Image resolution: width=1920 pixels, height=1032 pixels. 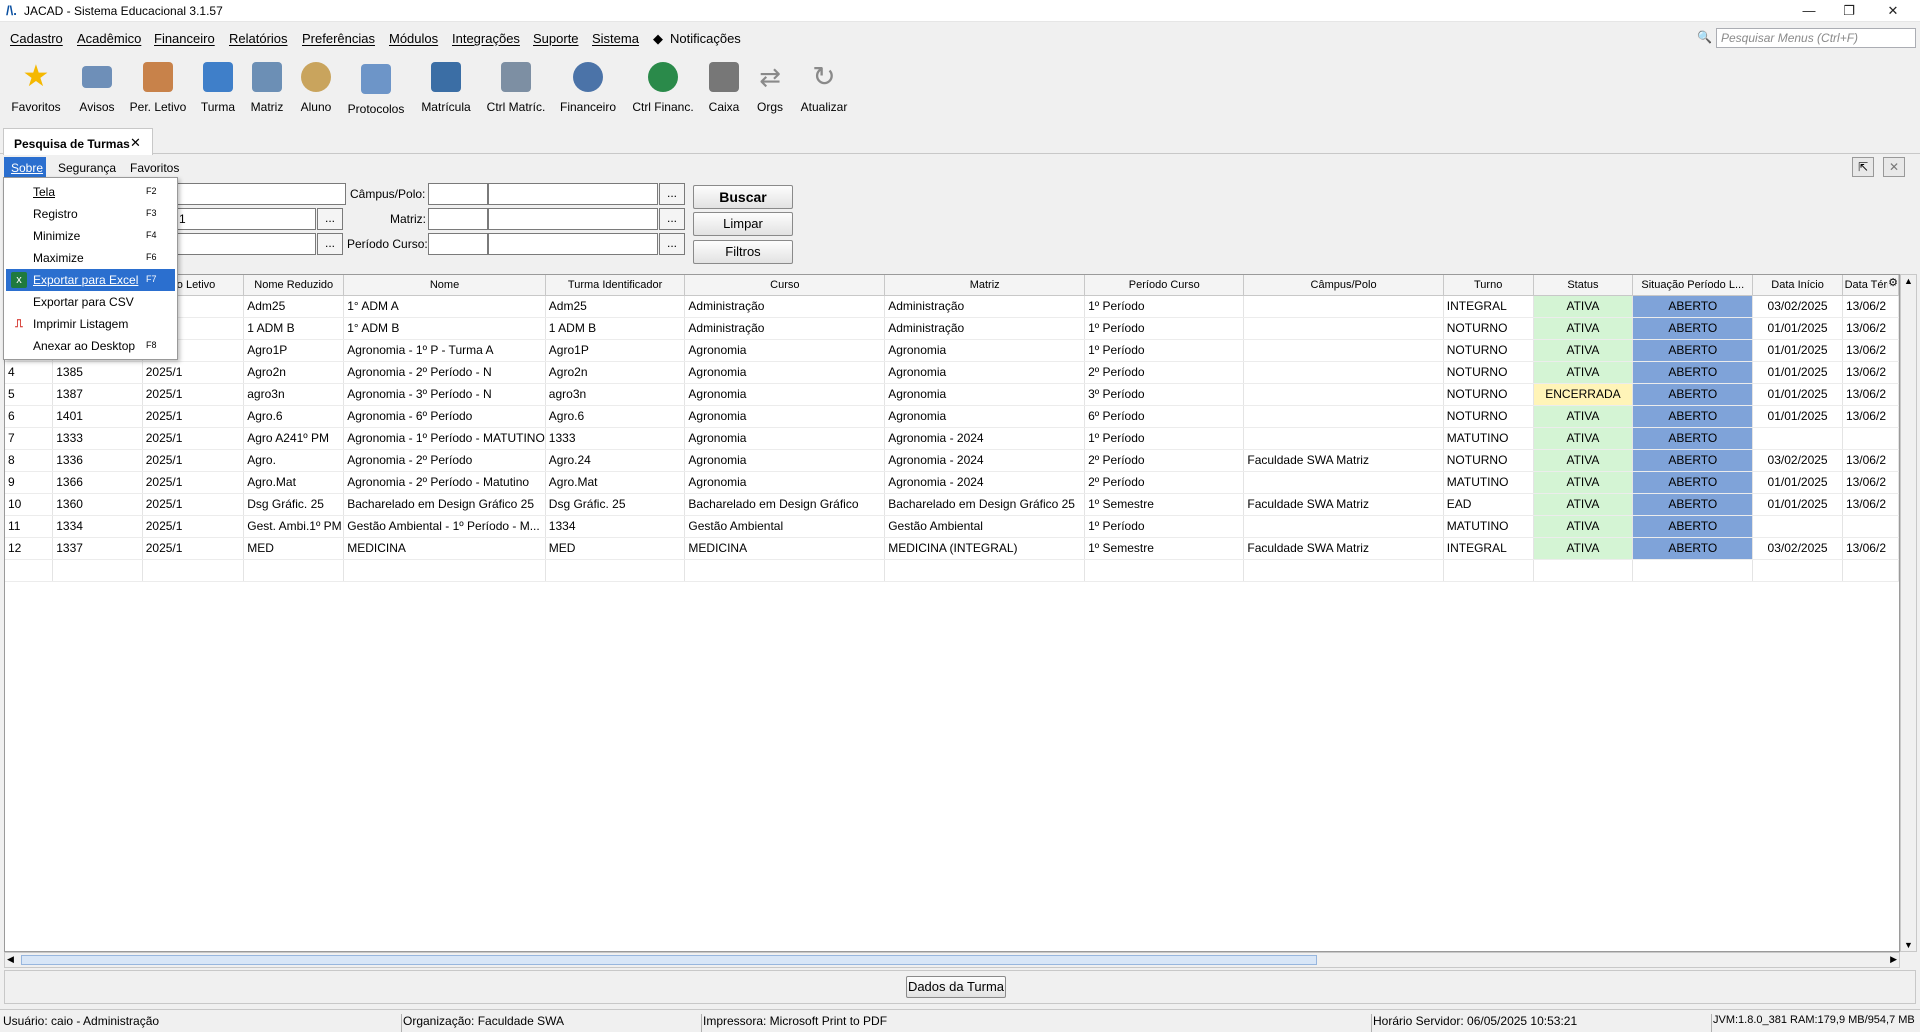 I want to click on campus-name-input, so click(x=573, y=194).